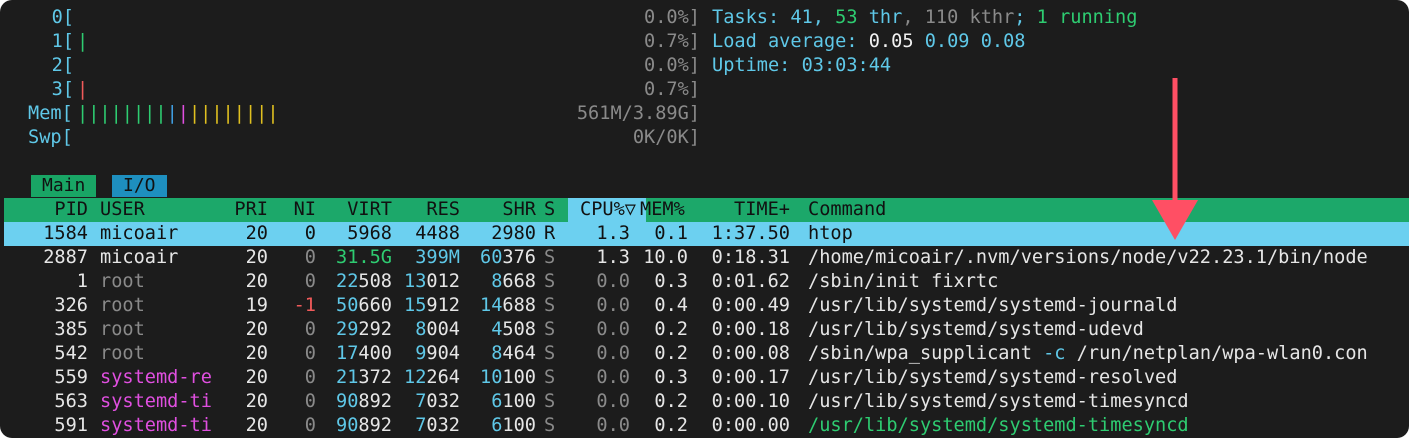  What do you see at coordinates (64, 186) in the screenshot?
I see `tab-main: Main` at bounding box center [64, 186].